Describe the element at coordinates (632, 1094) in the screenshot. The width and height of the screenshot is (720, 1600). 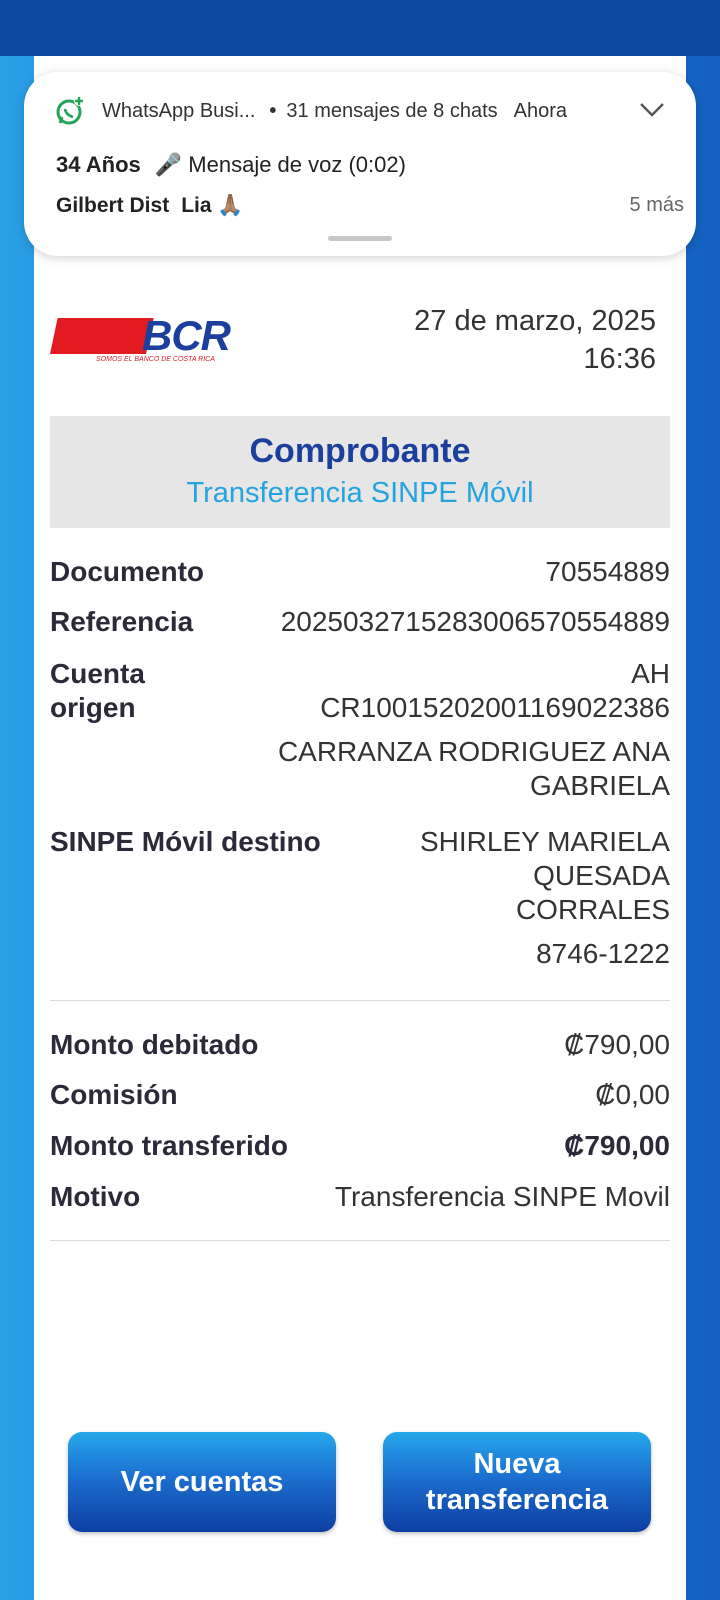
I see `comision-value: ₡0,00` at that location.